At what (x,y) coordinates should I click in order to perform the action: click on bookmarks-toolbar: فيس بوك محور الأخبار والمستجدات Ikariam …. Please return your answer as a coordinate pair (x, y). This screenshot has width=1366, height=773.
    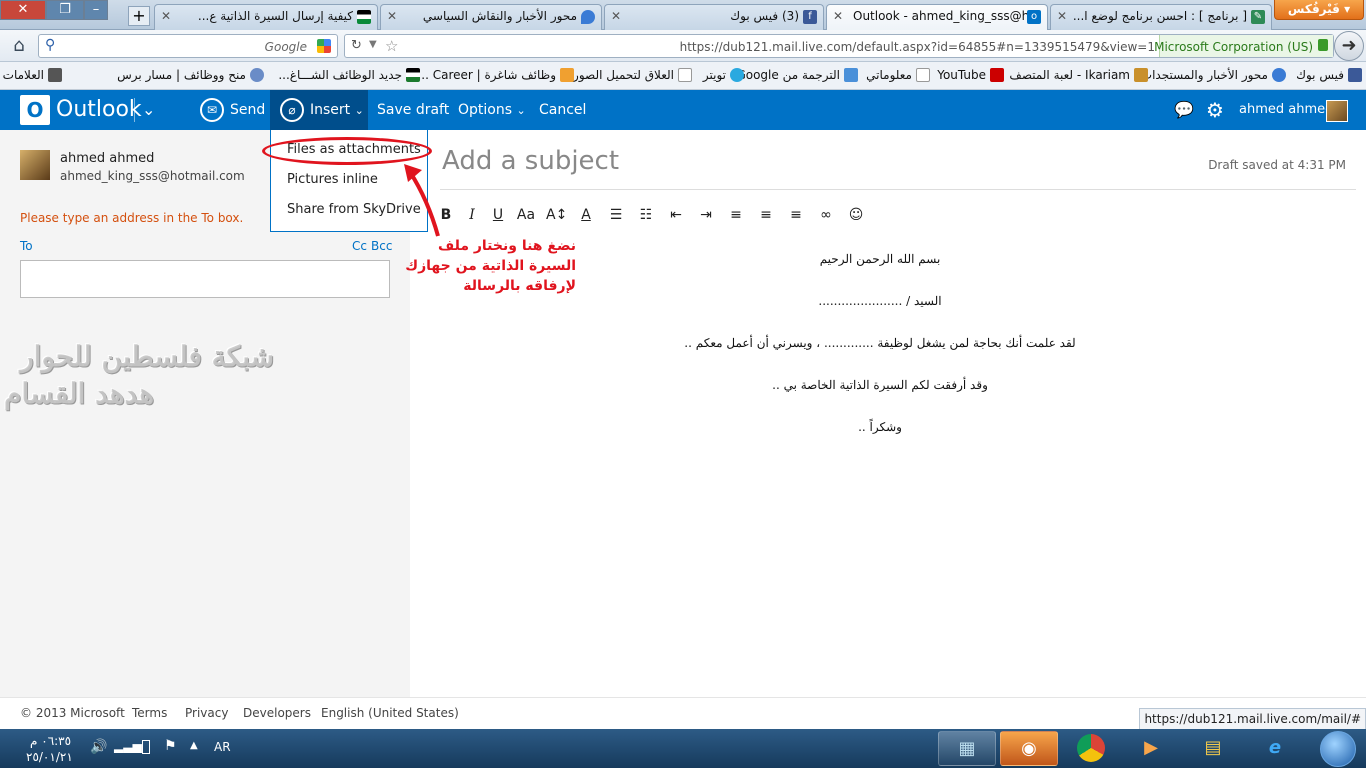
    Looking at the image, I should click on (683, 76).